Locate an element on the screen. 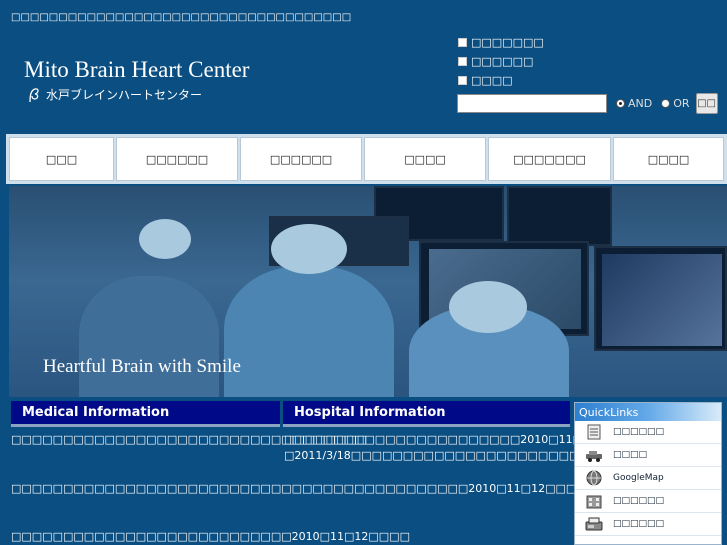 This screenshot has width=727, height=545. logo-japanese-row: 水戸ブレインハートセンター is located at coordinates (114, 94).